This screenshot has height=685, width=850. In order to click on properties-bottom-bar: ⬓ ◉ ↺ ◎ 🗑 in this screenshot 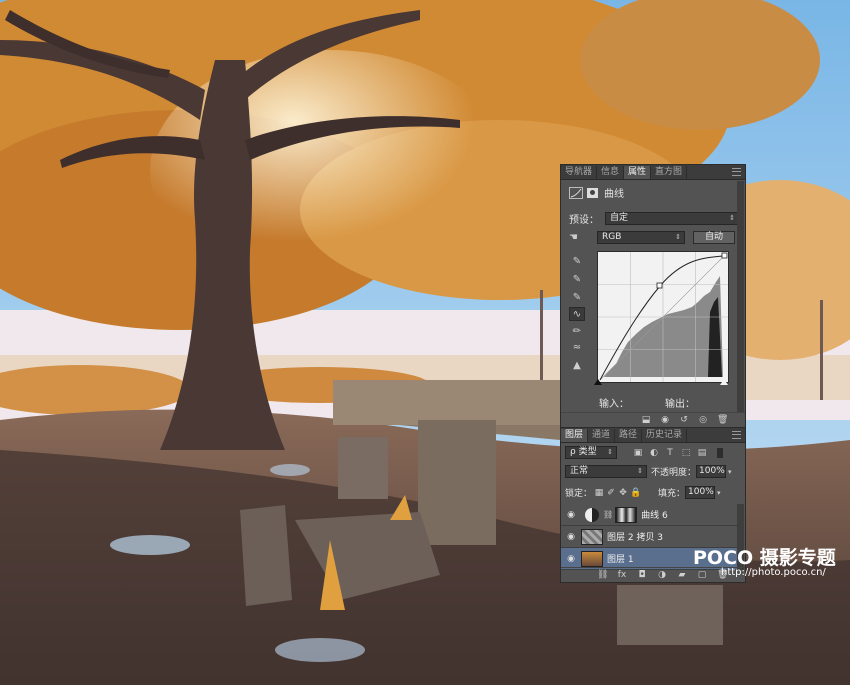, I will do `click(653, 419)`.